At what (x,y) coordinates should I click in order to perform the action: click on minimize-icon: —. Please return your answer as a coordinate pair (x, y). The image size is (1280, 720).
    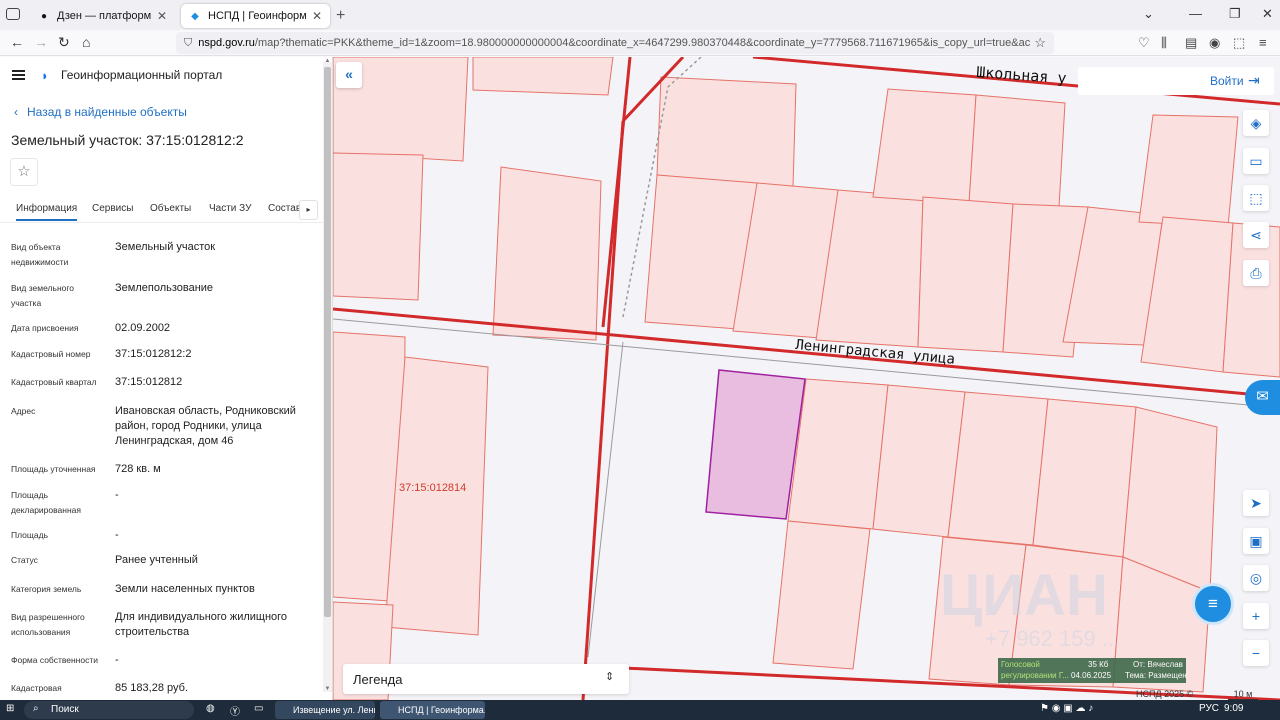
    Looking at the image, I should click on (1195, 13).